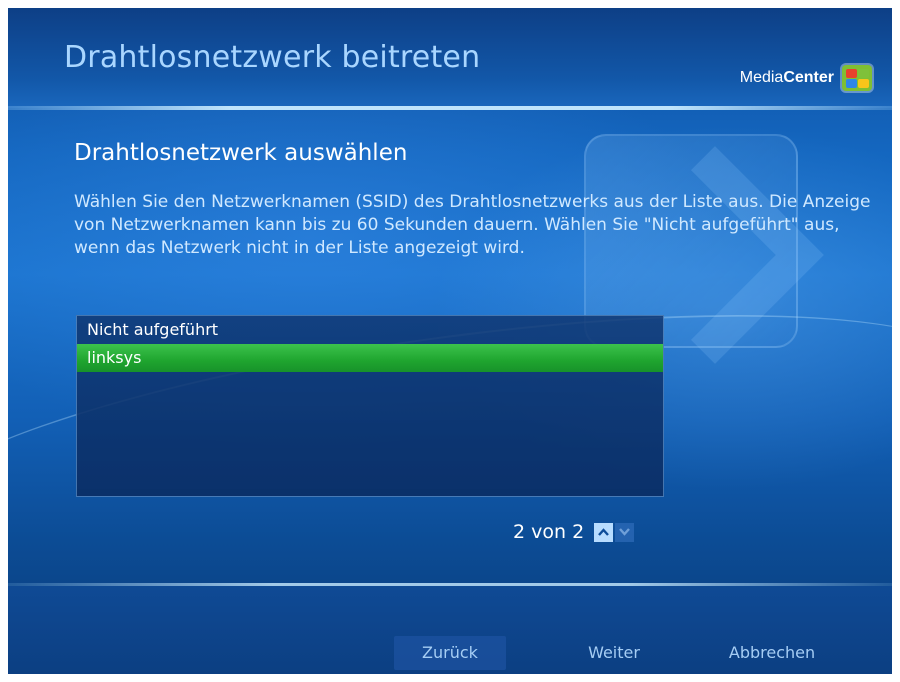 Image resolution: width=900 pixels, height=682 pixels. What do you see at coordinates (604, 532) in the screenshot?
I see `chevron-up-icon` at bounding box center [604, 532].